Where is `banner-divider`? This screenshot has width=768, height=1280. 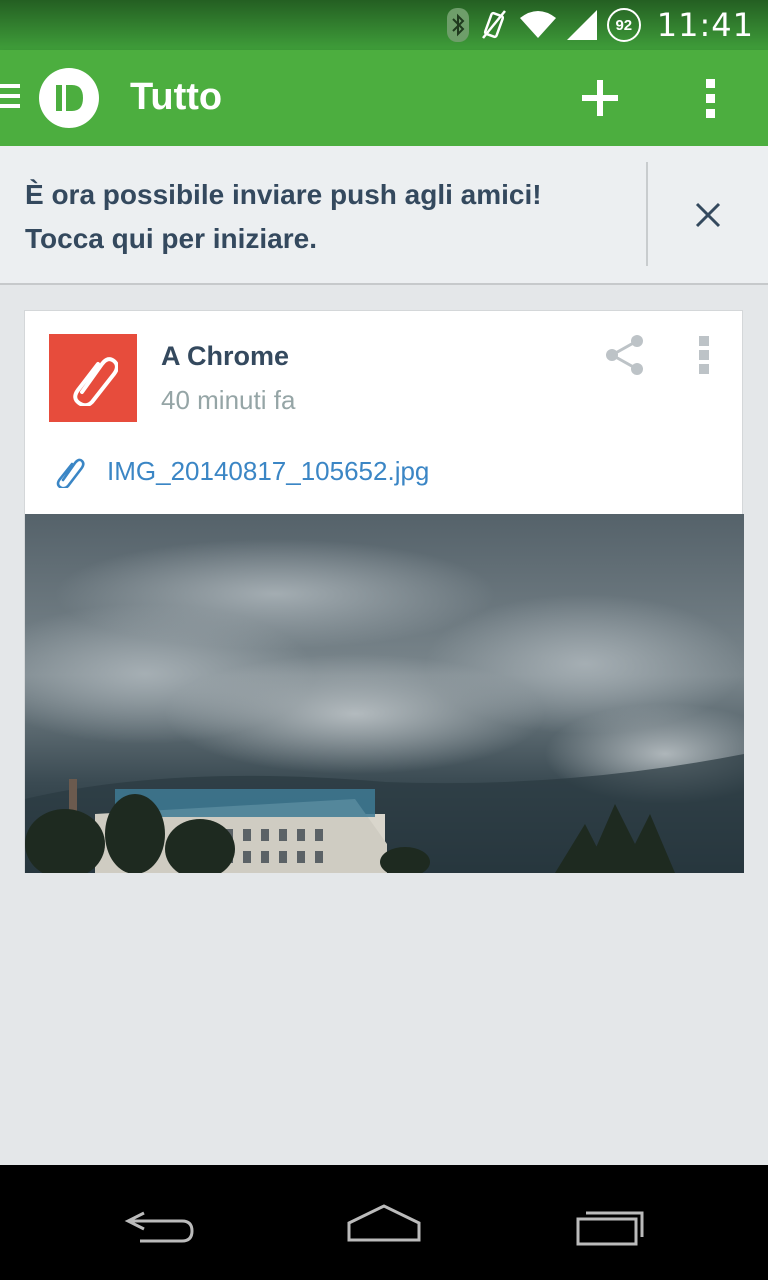 banner-divider is located at coordinates (647, 214).